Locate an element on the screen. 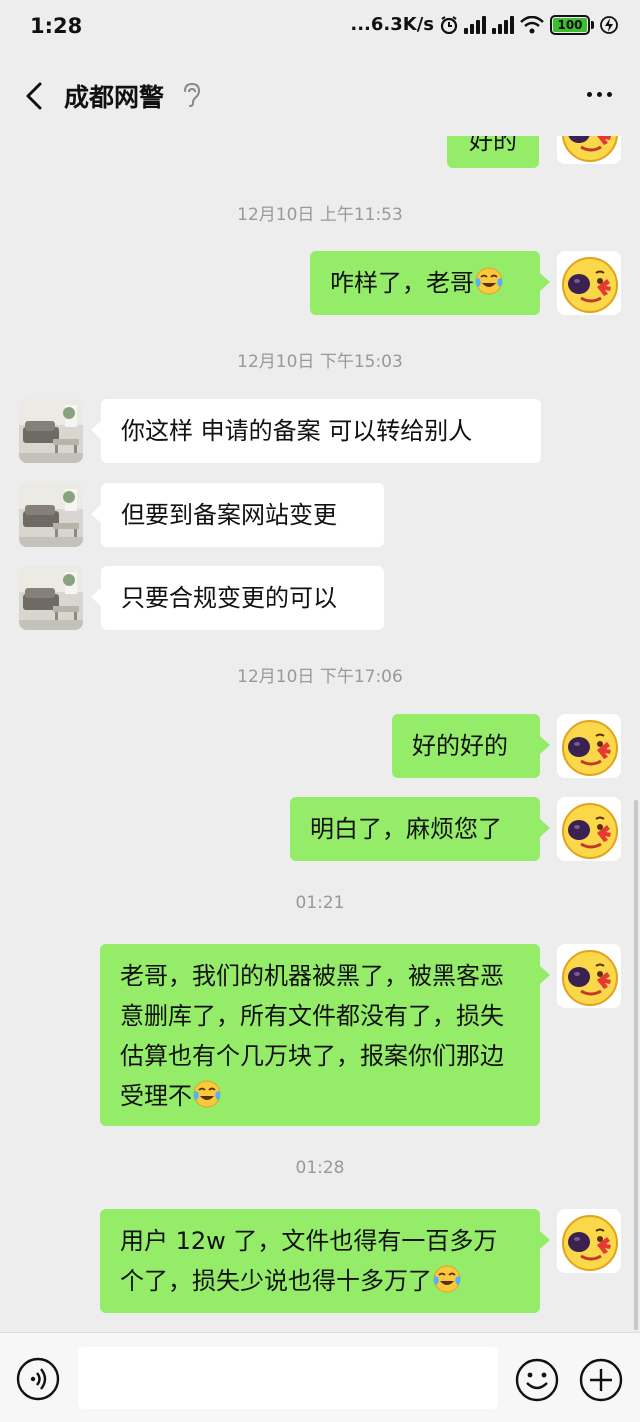 The height and width of the screenshot is (1422, 640). chat-title: 成都网警 is located at coordinates (114, 97).